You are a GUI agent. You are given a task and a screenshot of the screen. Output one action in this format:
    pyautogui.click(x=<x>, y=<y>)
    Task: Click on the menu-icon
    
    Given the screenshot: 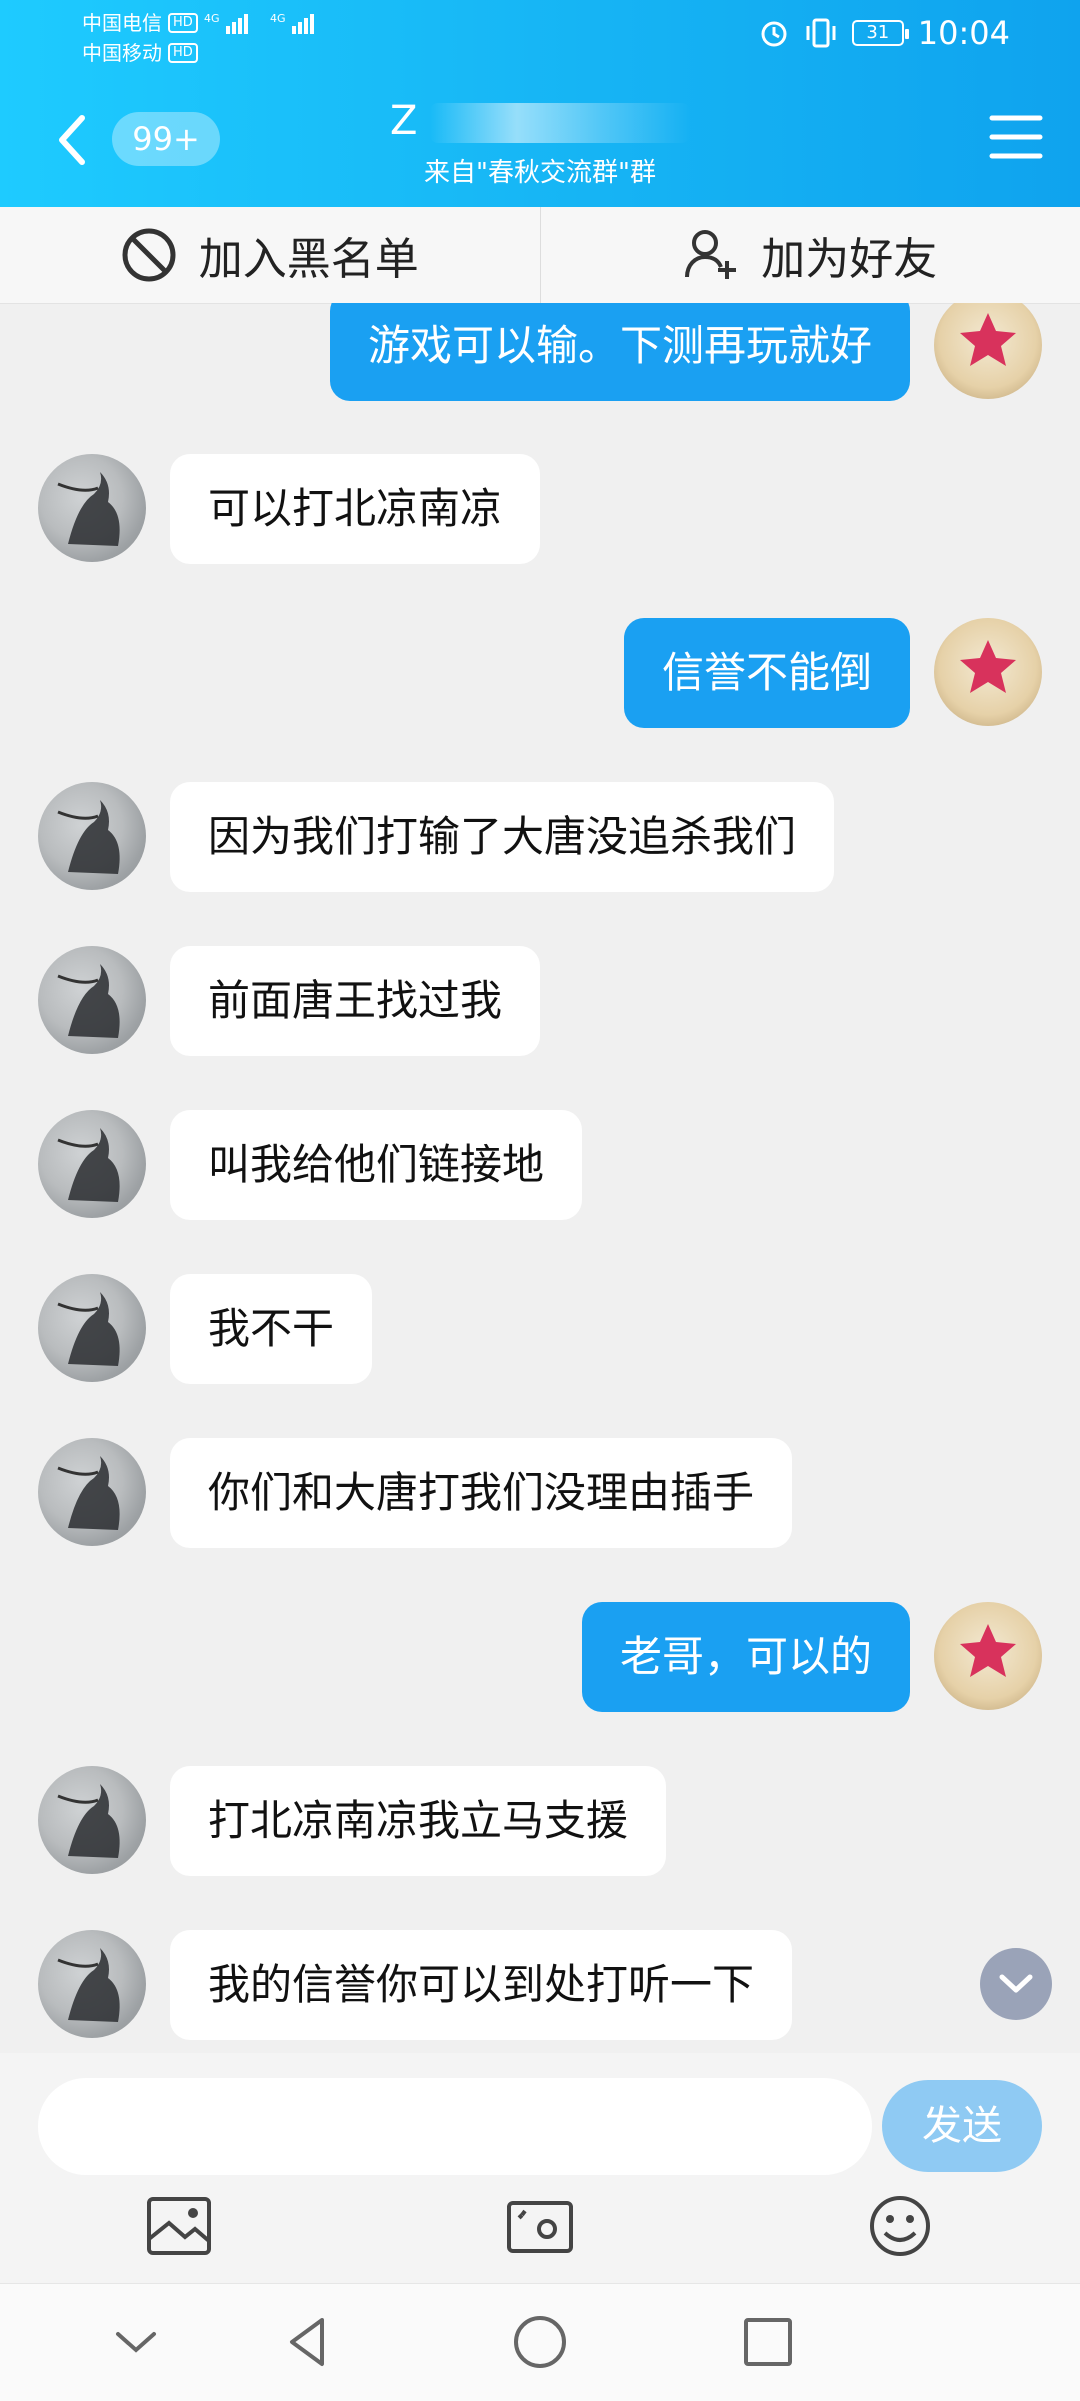 What is the action you would take?
    pyautogui.click(x=1016, y=137)
    